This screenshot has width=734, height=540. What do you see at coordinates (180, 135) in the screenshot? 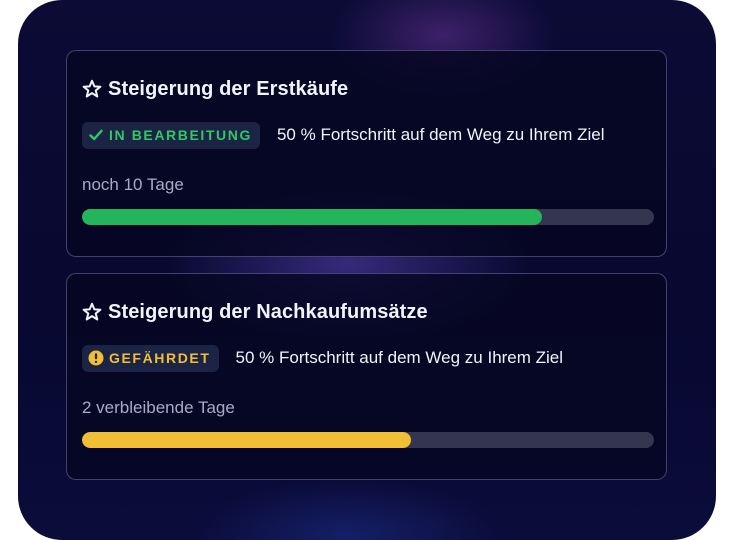
I see `status-badge-label: IN BEARBEITUNG` at bounding box center [180, 135].